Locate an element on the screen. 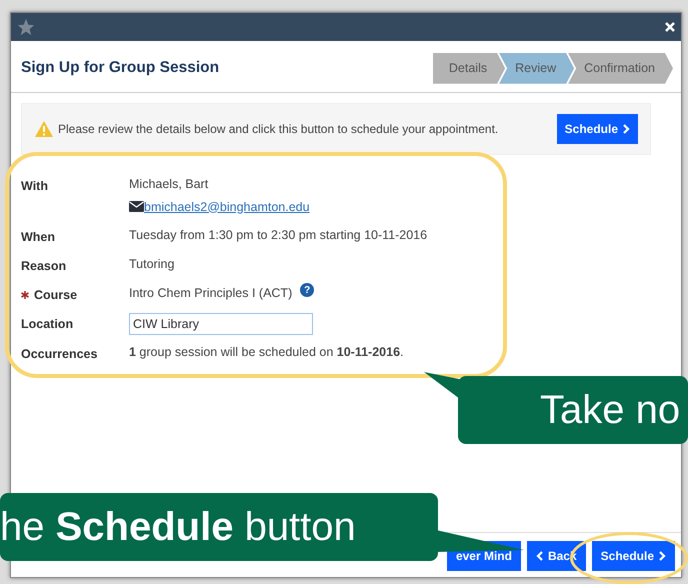 This screenshot has height=584, width=688. field-label: Reason is located at coordinates (43, 266).